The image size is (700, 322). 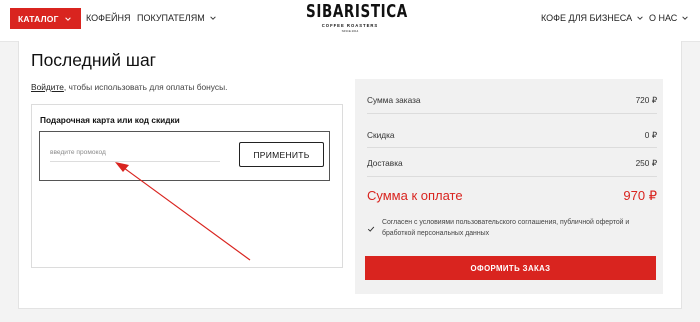 I want to click on nav-coffeeshops-label: КОФЕЙНЯ, so click(x=108, y=18).